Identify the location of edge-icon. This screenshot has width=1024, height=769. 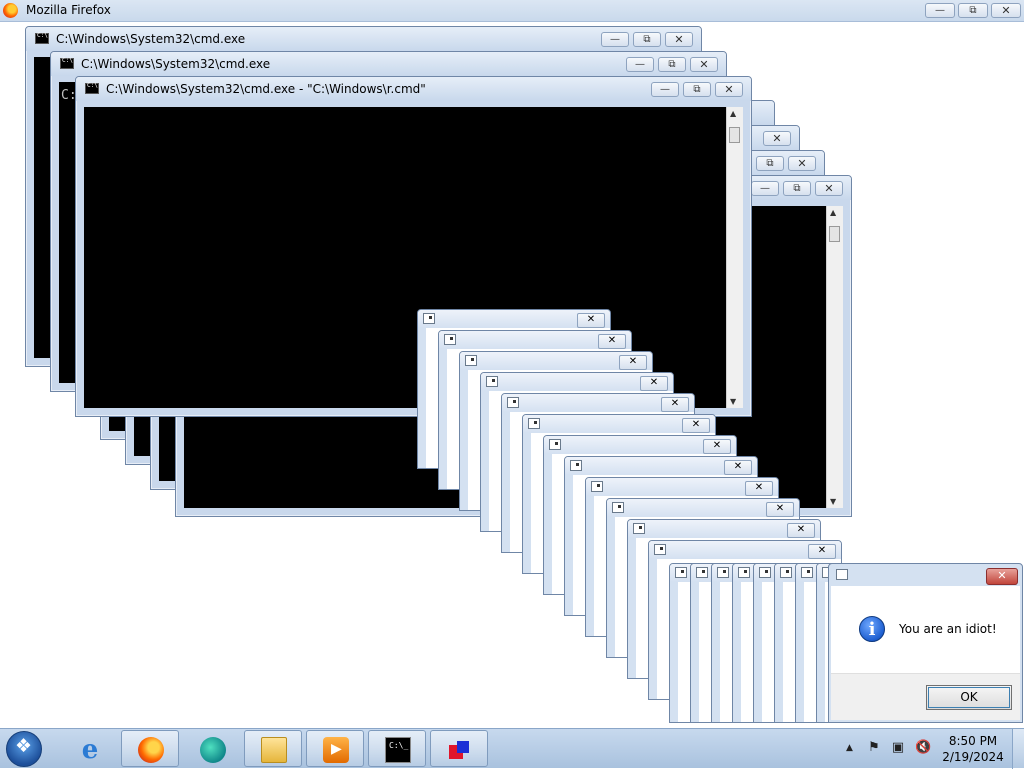
(213, 750).